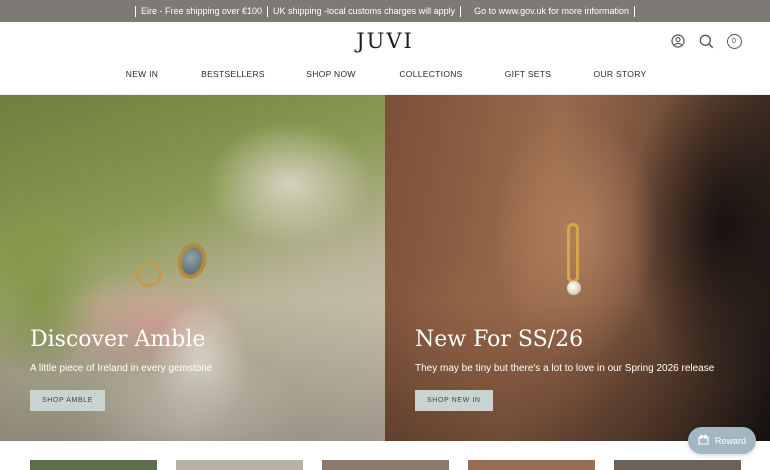 Image resolution: width=770 pixels, height=470 pixels. What do you see at coordinates (330, 74) in the screenshot?
I see `nav-item-shop-now: SHOP NOW` at bounding box center [330, 74].